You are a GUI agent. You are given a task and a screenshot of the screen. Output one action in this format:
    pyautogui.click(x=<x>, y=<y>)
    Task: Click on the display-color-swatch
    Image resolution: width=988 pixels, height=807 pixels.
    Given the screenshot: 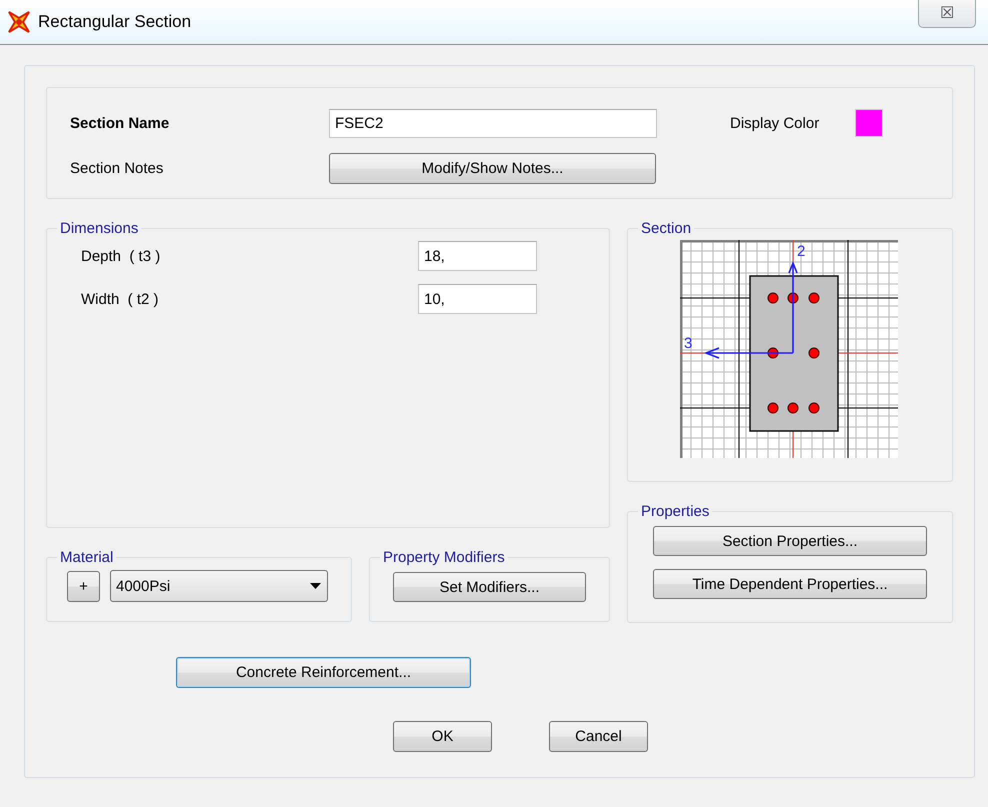 What is the action you would take?
    pyautogui.click(x=869, y=123)
    